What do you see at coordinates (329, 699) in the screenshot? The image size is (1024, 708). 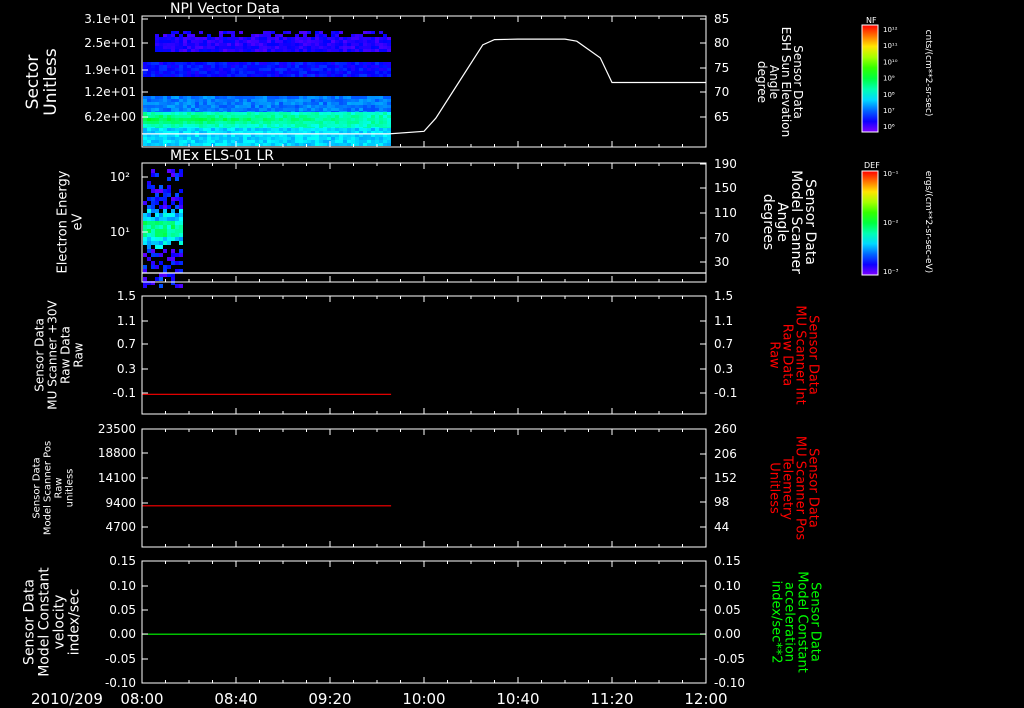 I see `time-tick-label: 09:20` at bounding box center [329, 699].